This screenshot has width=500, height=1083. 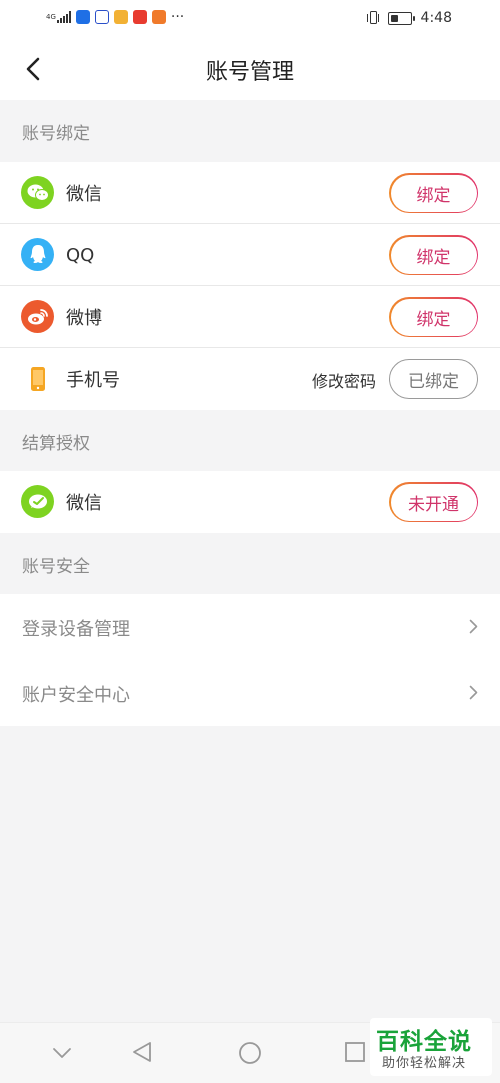 I want to click on binding-label-wechat: 微信, so click(x=84, y=194).